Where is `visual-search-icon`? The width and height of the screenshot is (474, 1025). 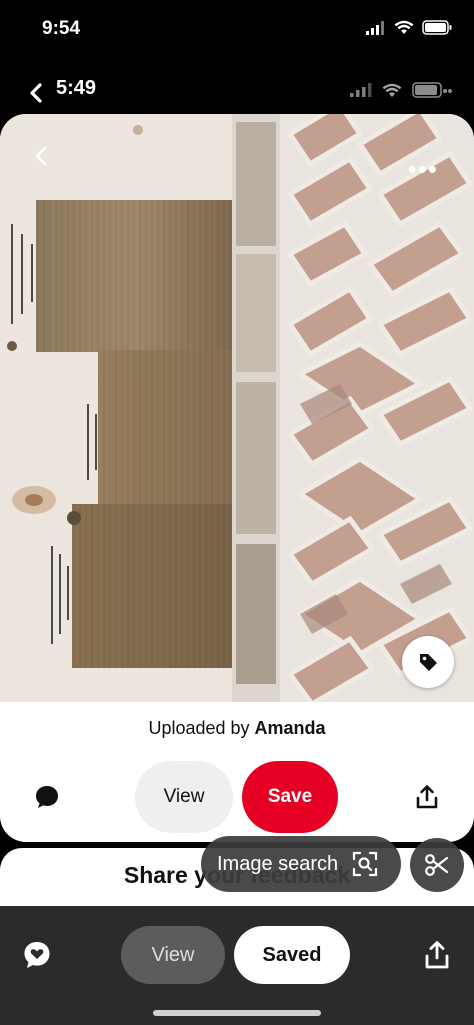 visual-search-icon is located at coordinates (365, 864).